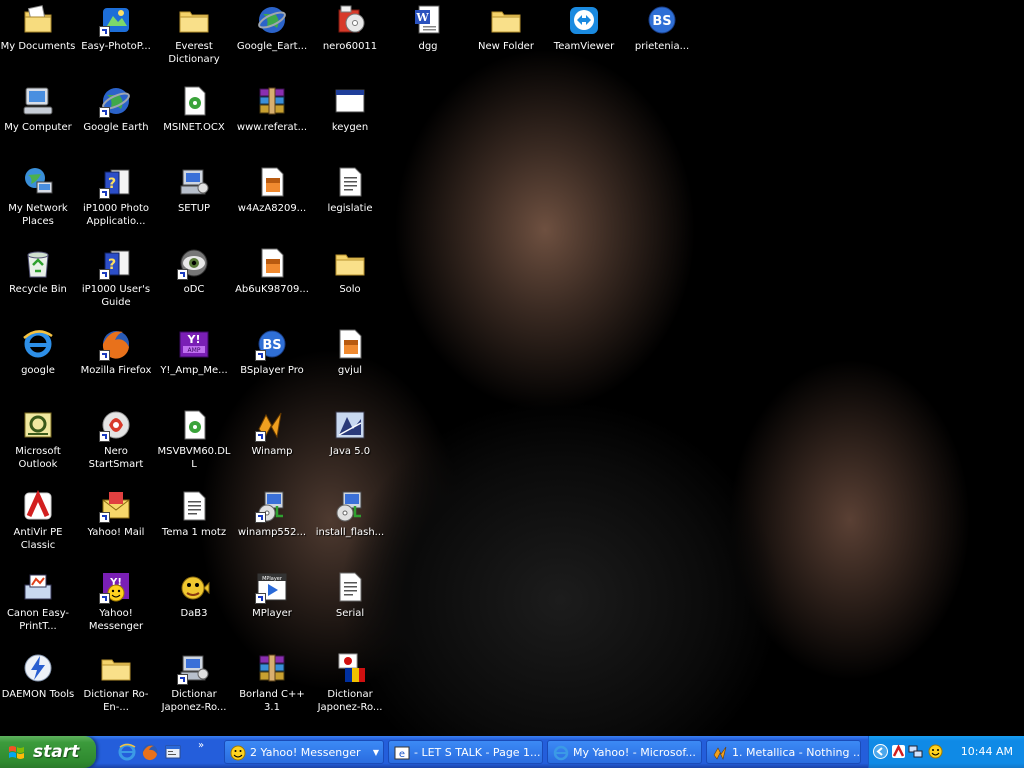 The height and width of the screenshot is (768, 1024). I want to click on setup-icon, so click(194, 182).